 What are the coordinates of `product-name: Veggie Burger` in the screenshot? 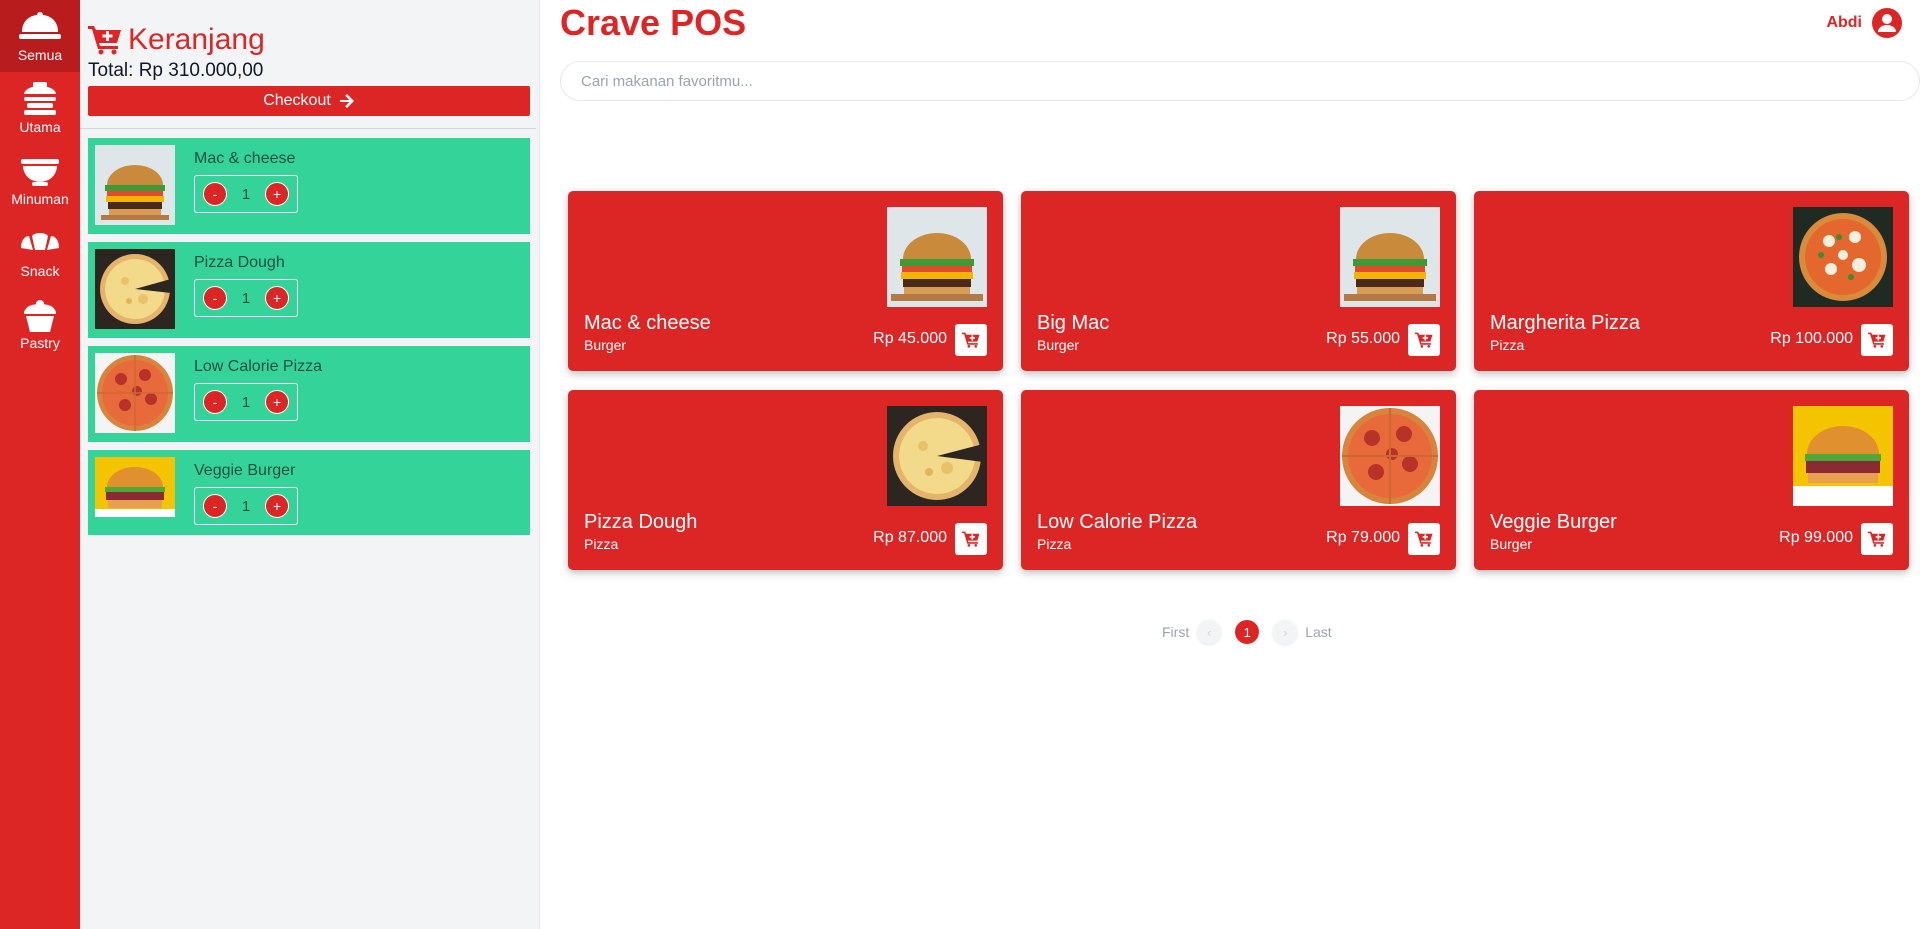 It's located at (1553, 522).